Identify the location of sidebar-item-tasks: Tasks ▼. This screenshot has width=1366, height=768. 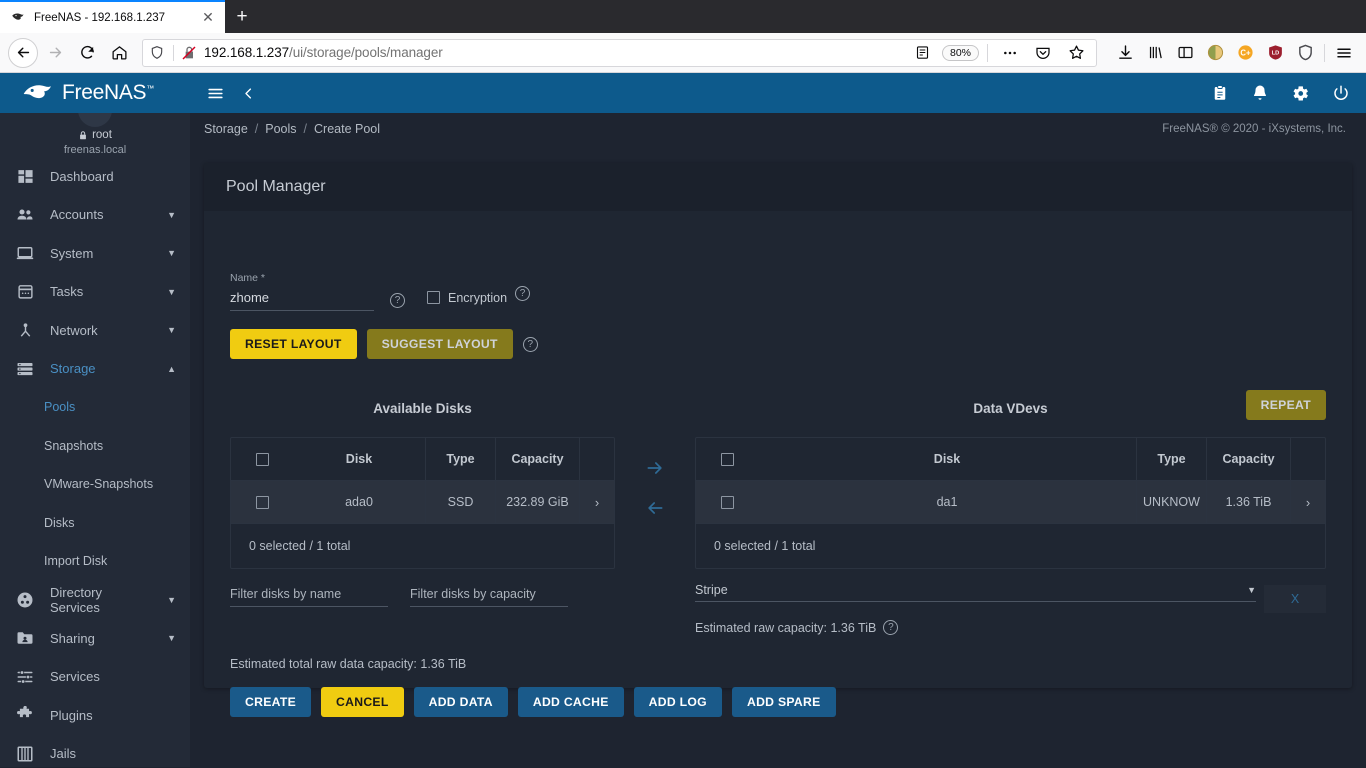
(95, 292).